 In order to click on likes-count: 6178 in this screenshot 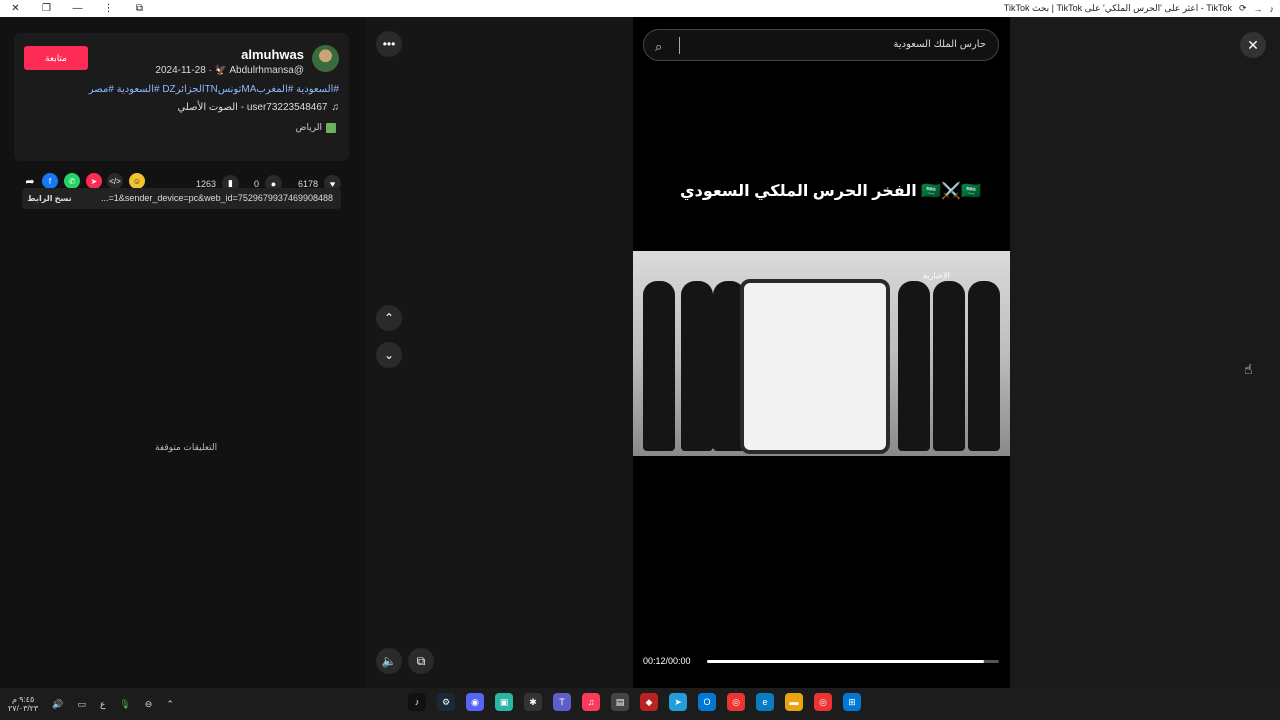, I will do `click(308, 183)`.